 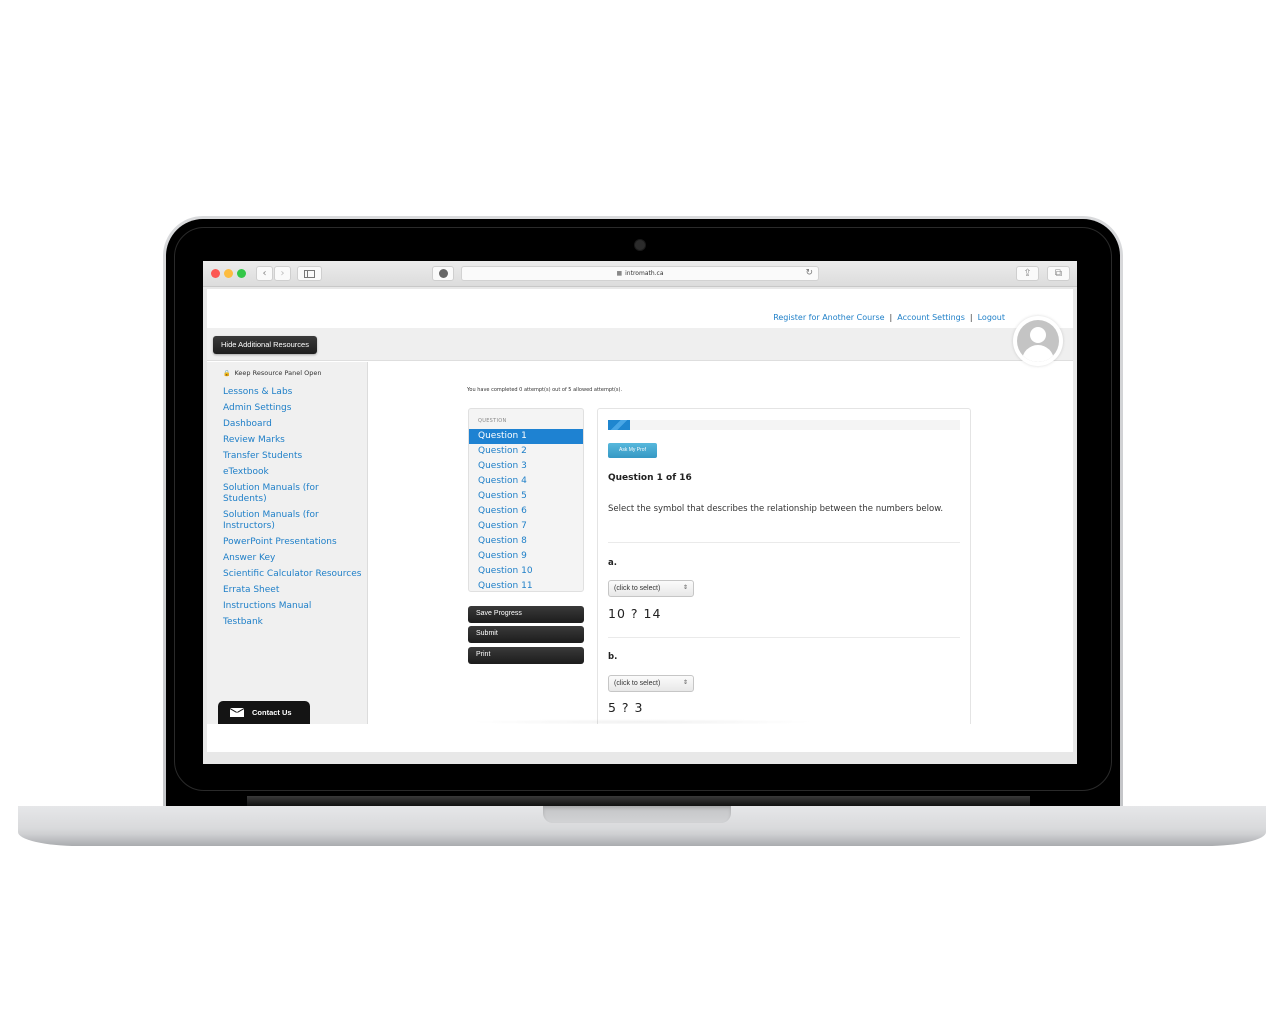 I want to click on minimize-window-button, so click(x=228, y=273).